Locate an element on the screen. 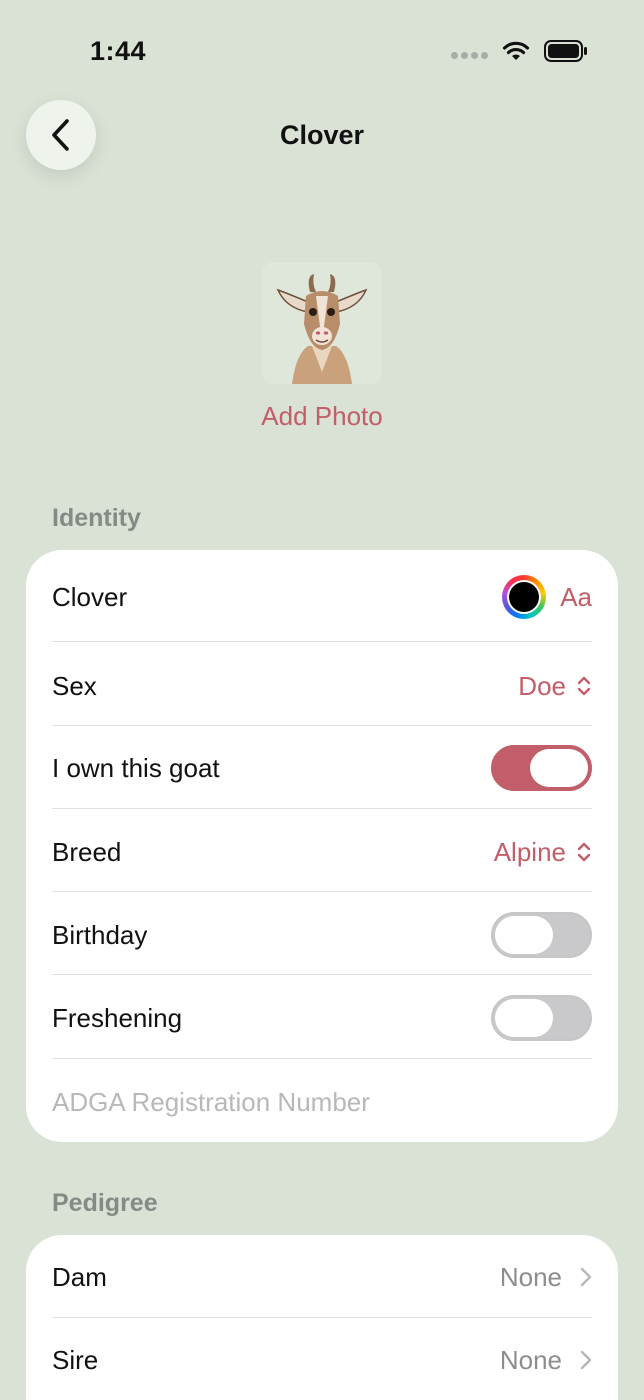 The height and width of the screenshot is (1400, 644). breed-row: Breed Alpine is located at coordinates (322, 852).